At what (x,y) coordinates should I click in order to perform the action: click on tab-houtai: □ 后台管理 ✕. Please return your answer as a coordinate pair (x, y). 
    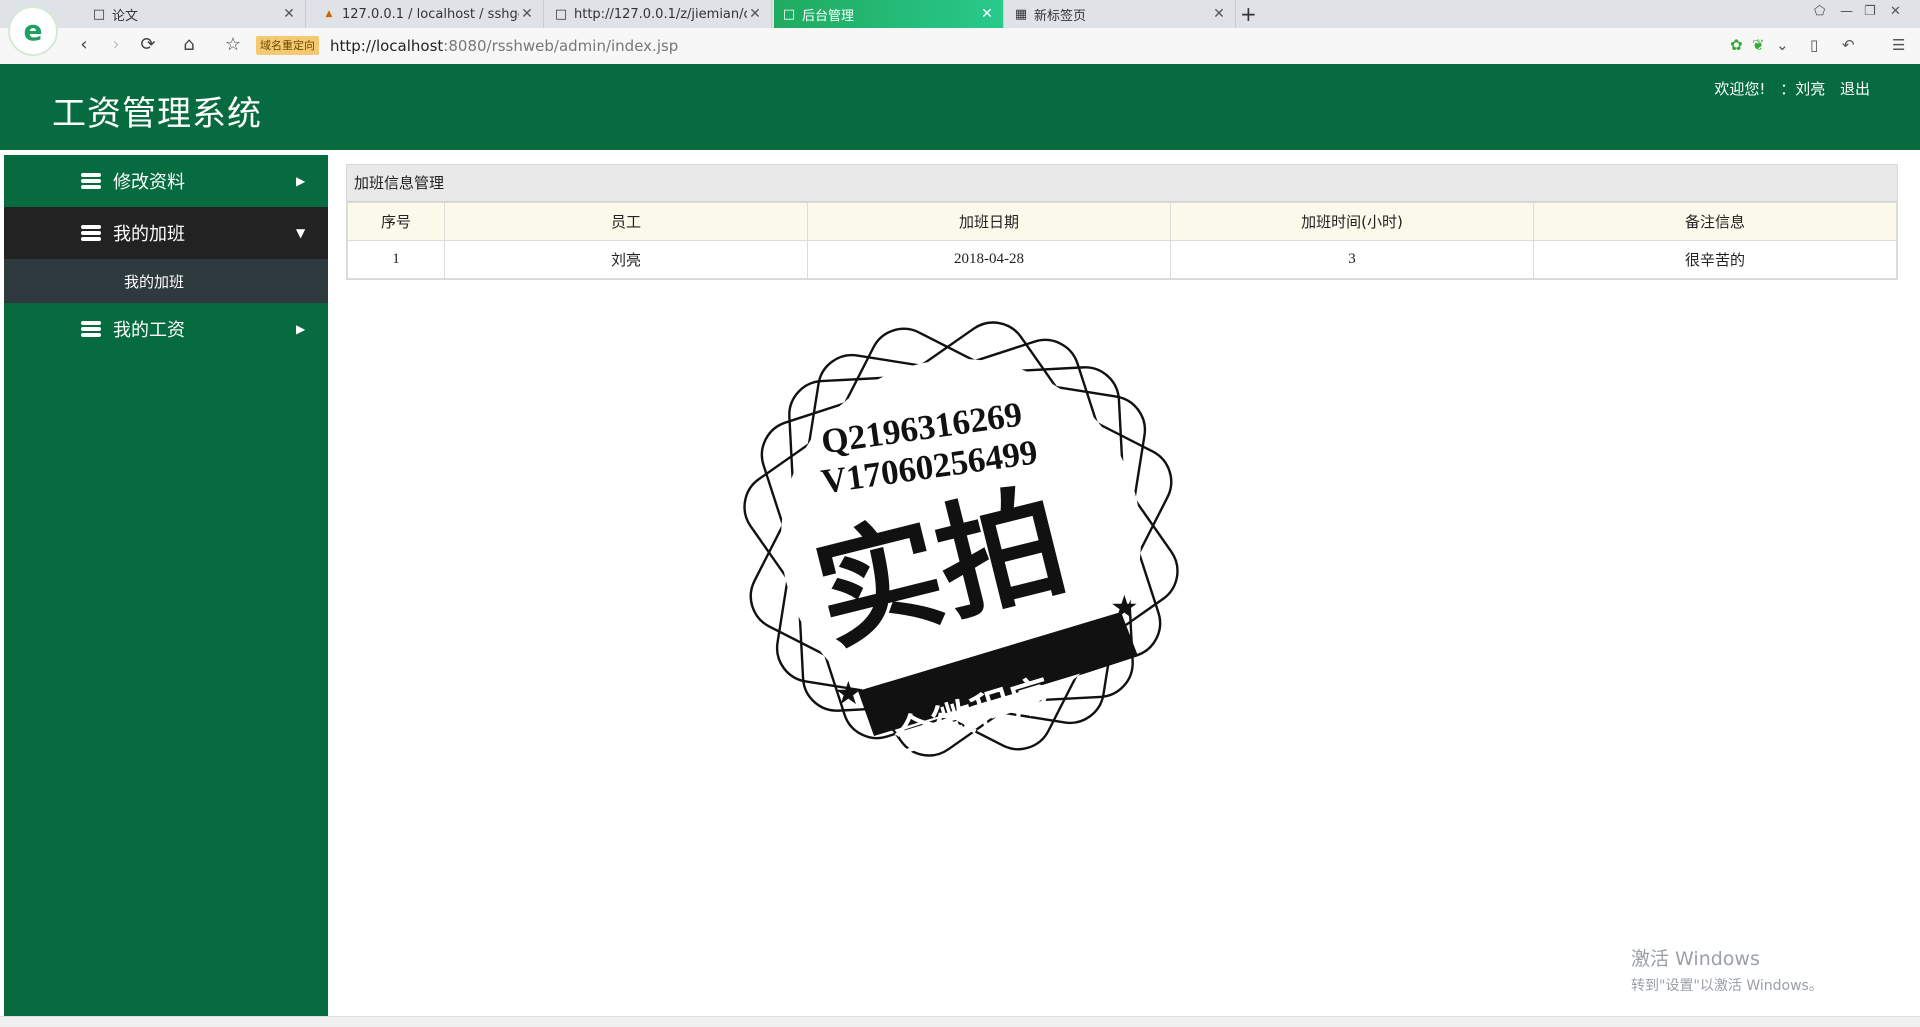
    Looking at the image, I should click on (889, 14).